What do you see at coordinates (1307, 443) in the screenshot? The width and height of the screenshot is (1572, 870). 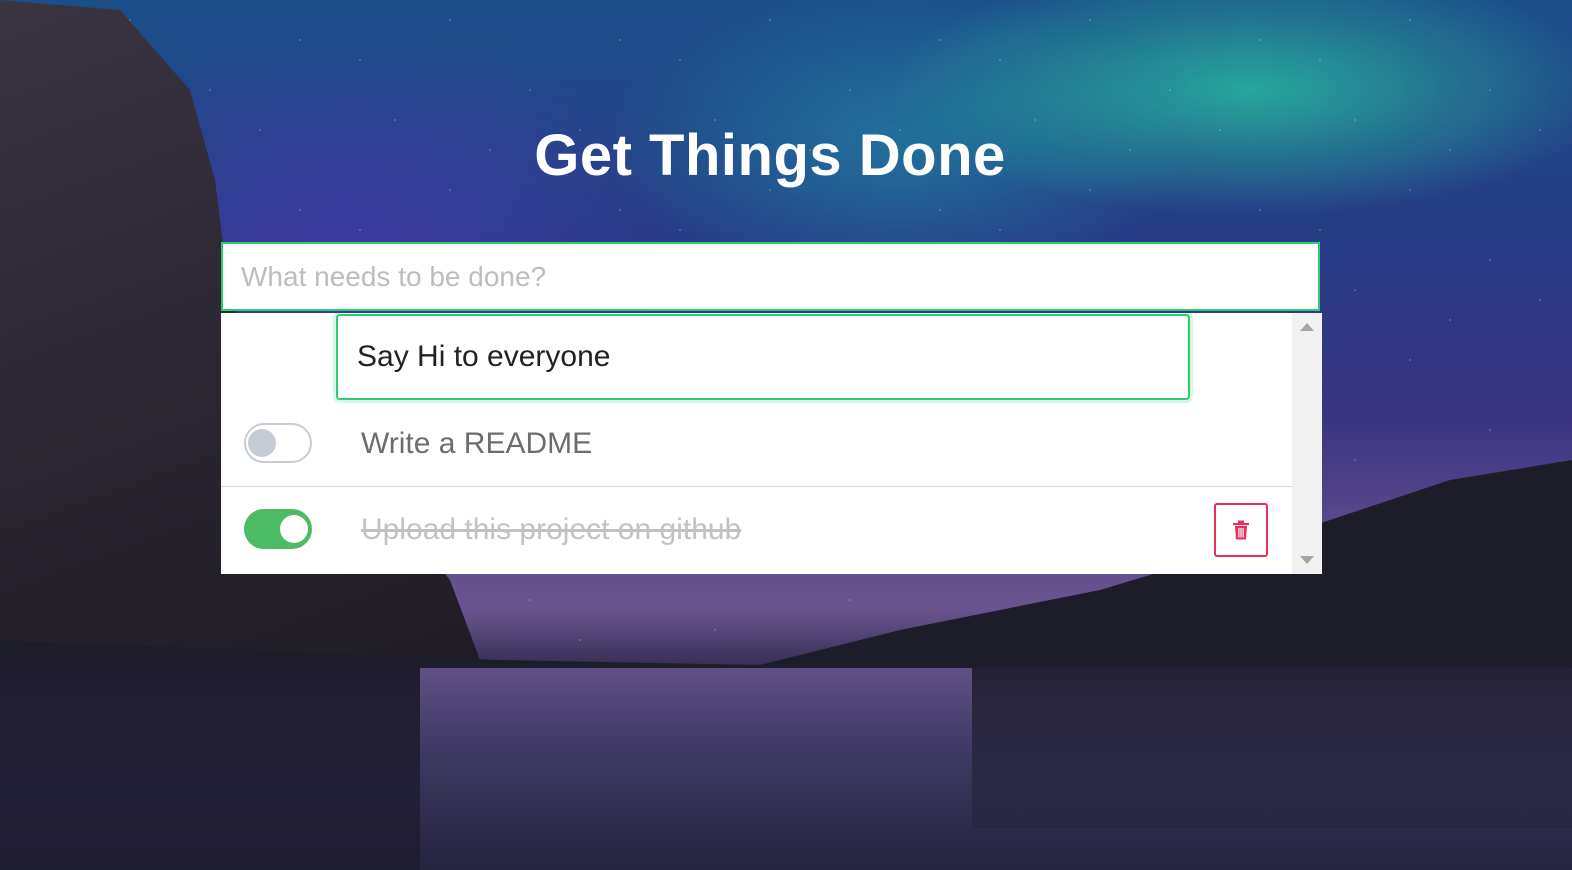 I see `list-scrollbar` at bounding box center [1307, 443].